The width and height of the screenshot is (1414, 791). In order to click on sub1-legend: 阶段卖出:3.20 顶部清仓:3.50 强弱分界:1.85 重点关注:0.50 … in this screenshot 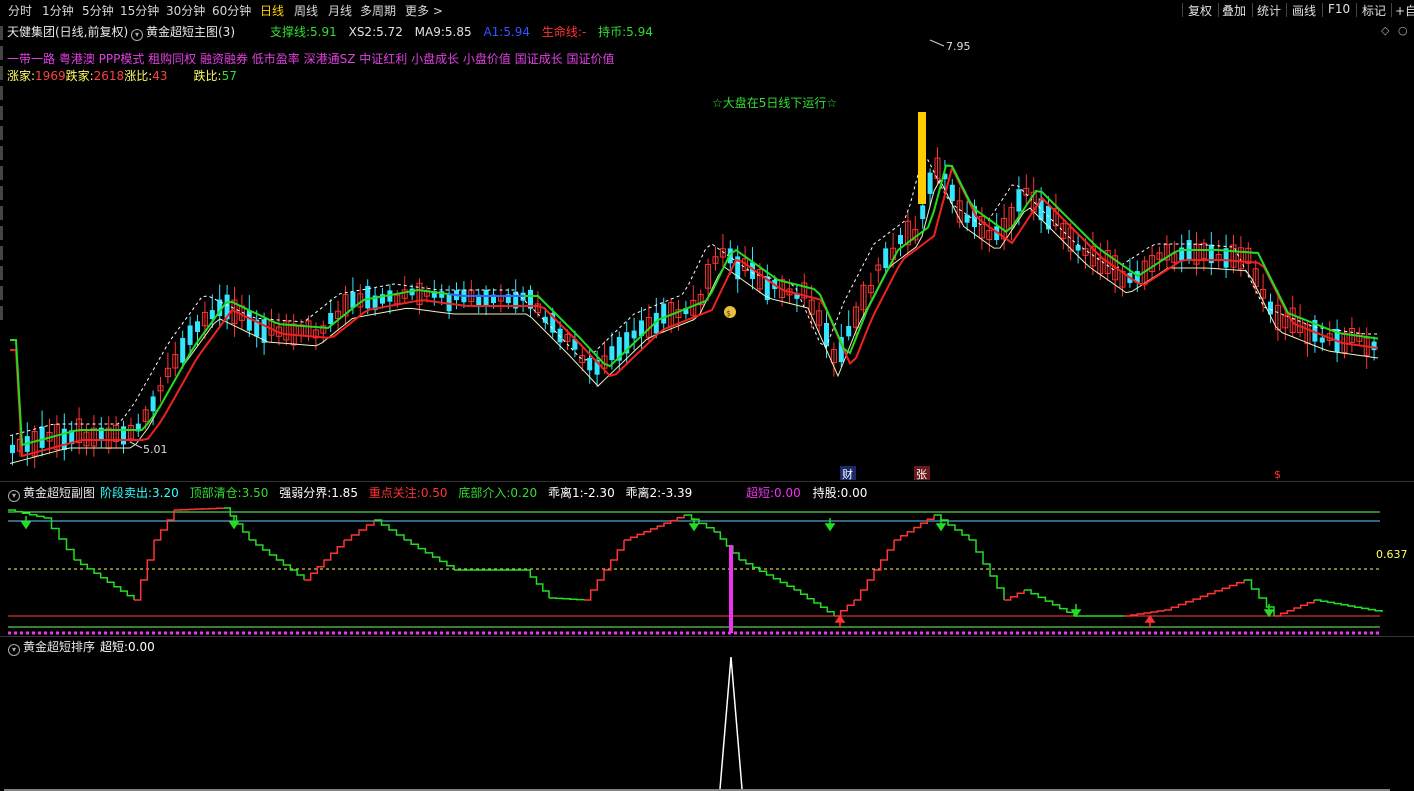, I will do `click(396, 493)`.